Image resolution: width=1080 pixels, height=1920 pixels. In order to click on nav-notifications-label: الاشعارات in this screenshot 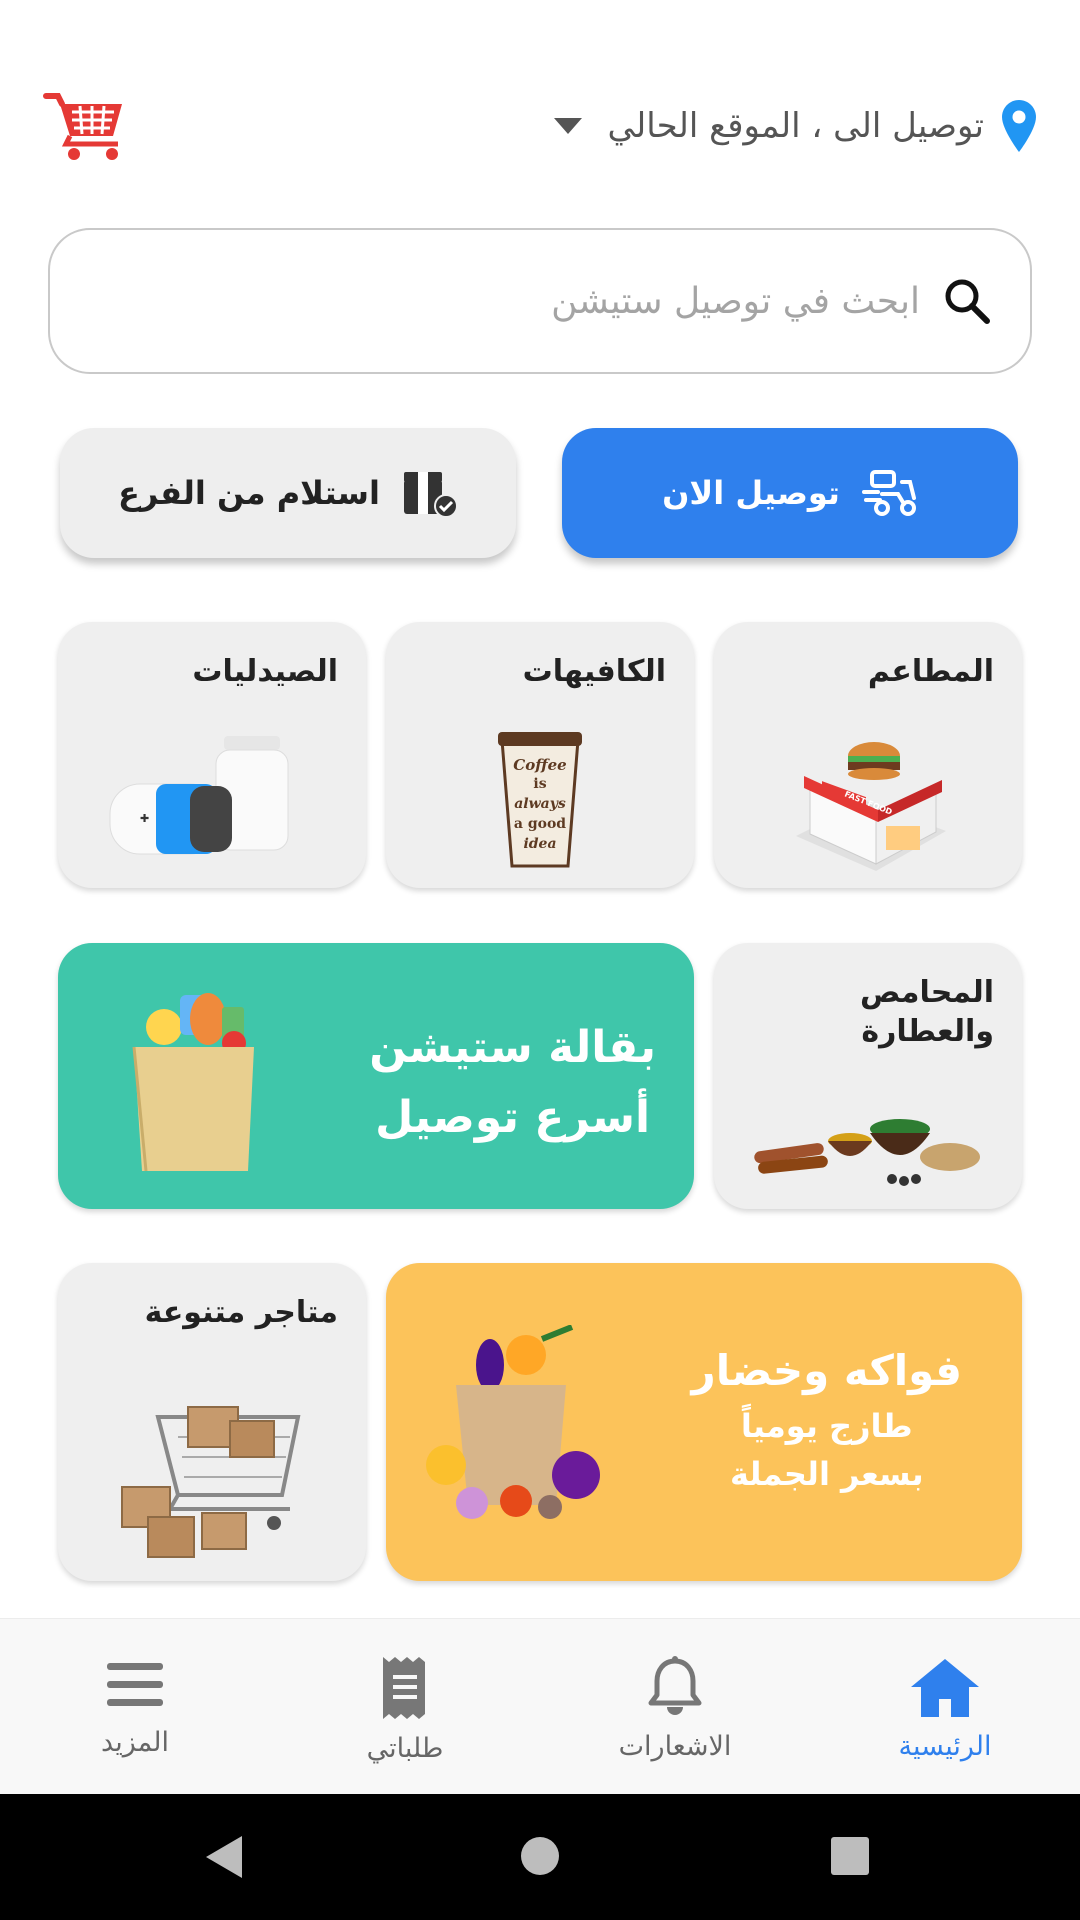, I will do `click(675, 1746)`.